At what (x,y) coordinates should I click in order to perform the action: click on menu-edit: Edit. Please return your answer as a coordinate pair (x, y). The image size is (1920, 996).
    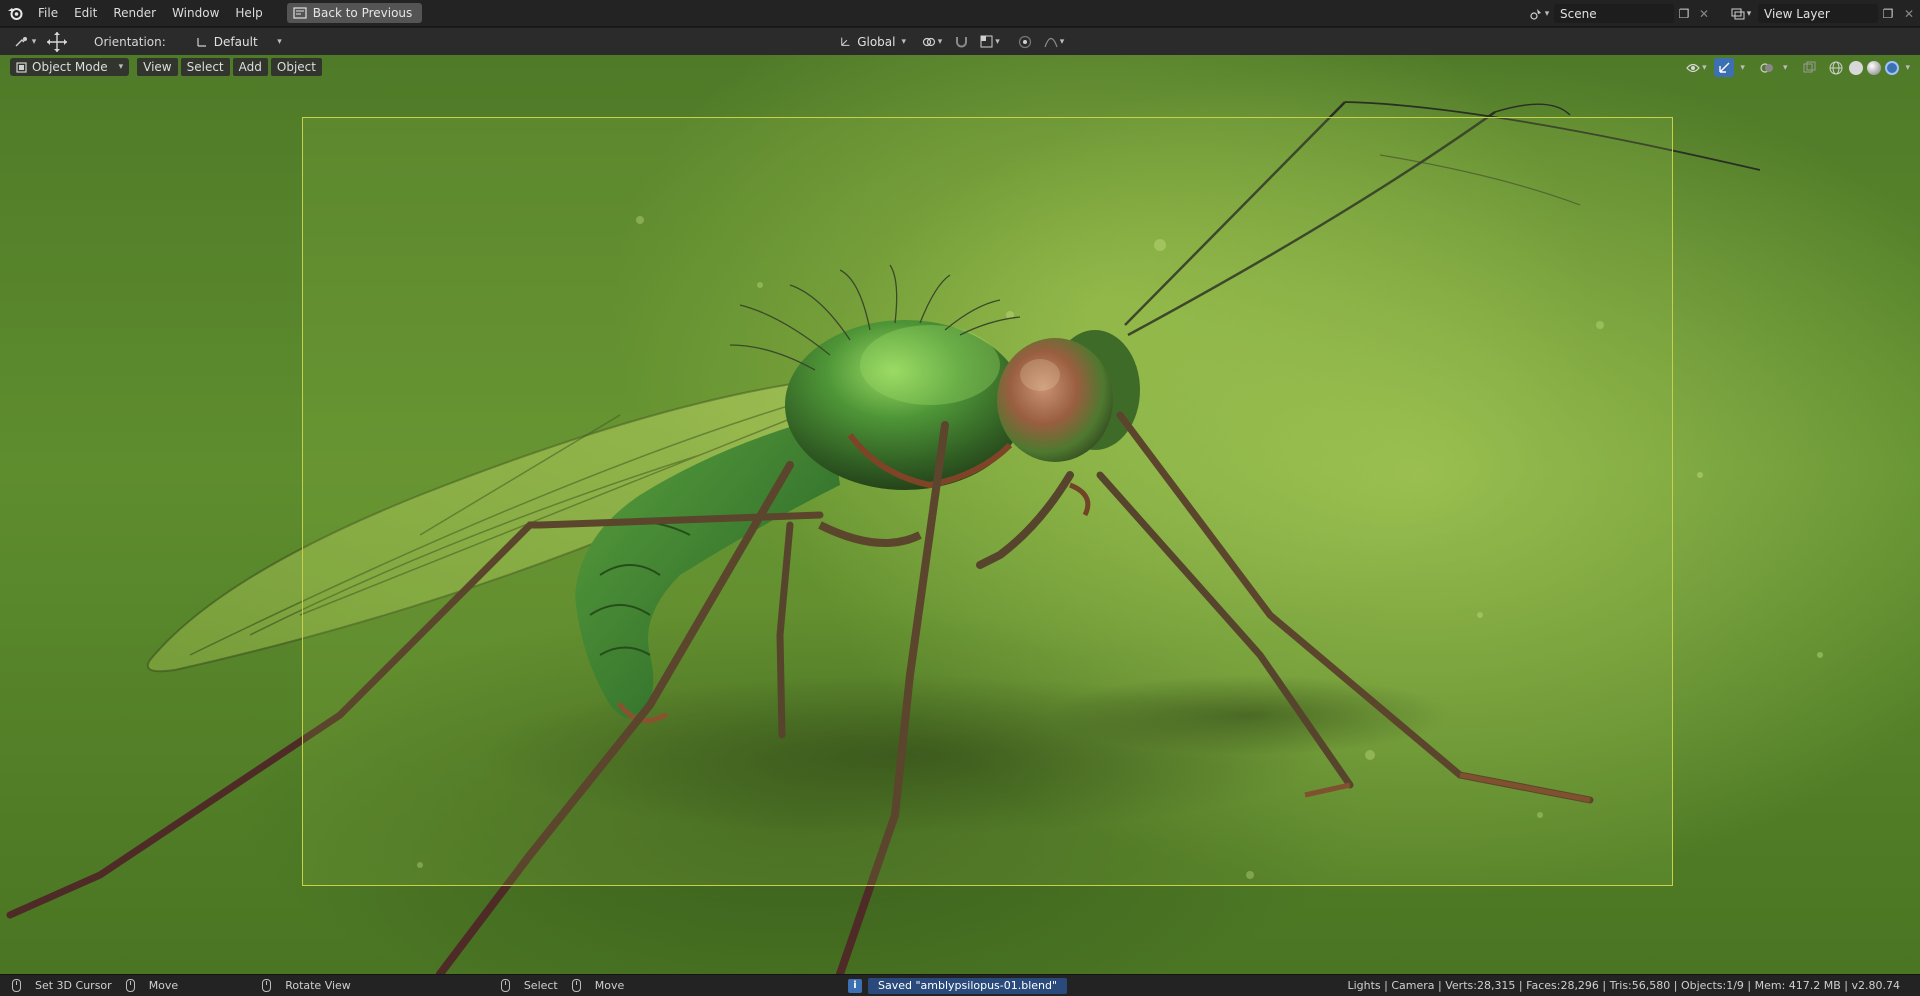
    Looking at the image, I should click on (85, 13).